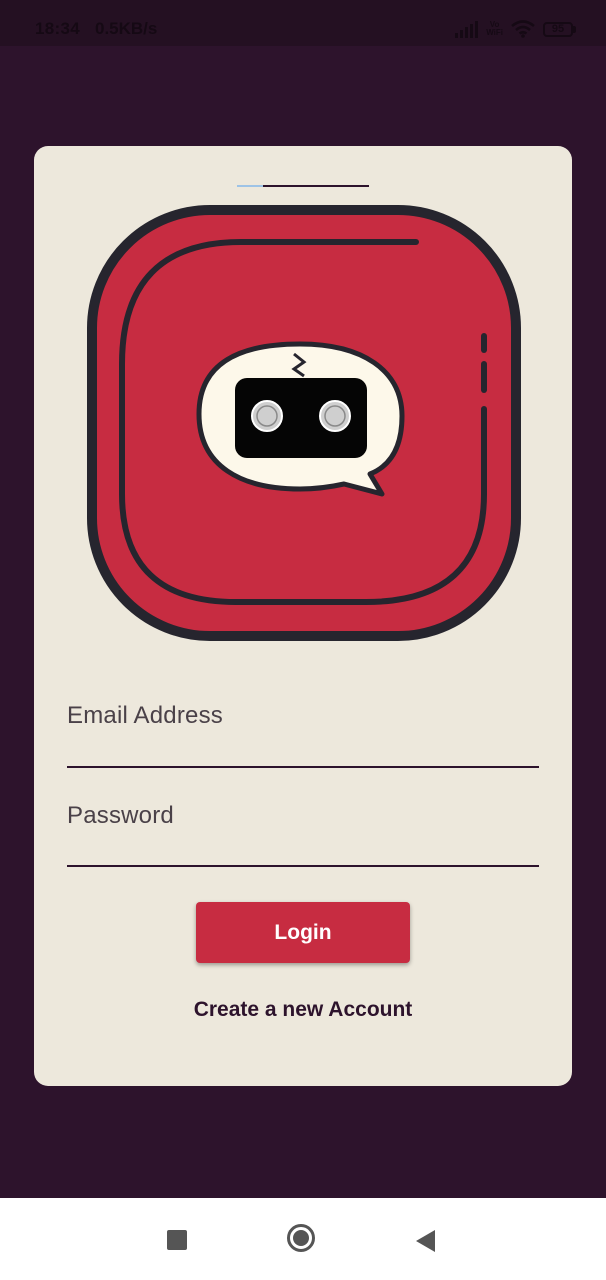 The height and width of the screenshot is (1280, 606). I want to click on signal-icon, so click(467, 29).